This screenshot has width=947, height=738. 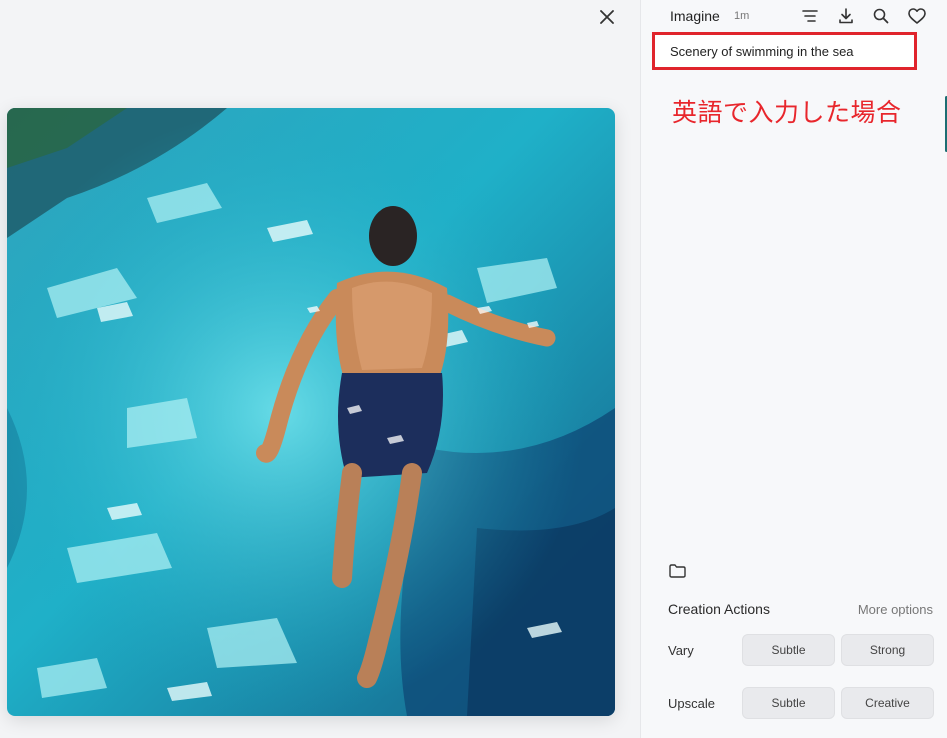 I want to click on prompt-highlight-box: Scenery of swimming in the sea, so click(x=784, y=51).